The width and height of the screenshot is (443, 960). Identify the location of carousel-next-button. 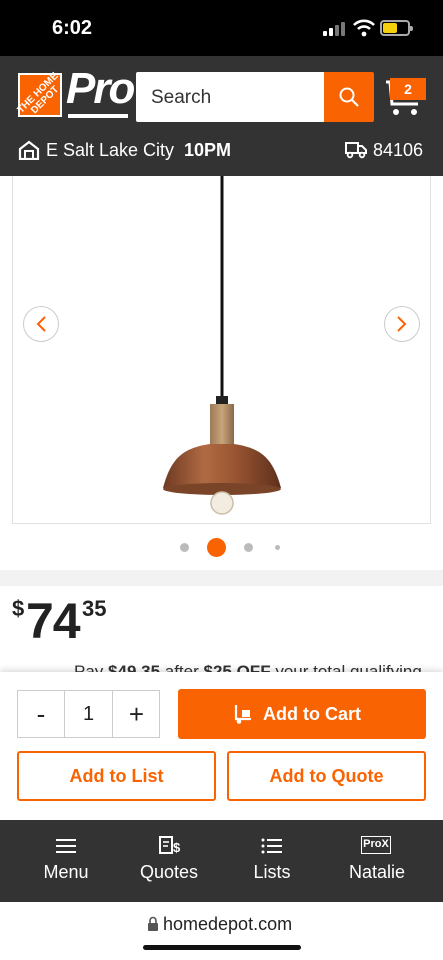
(402, 324).